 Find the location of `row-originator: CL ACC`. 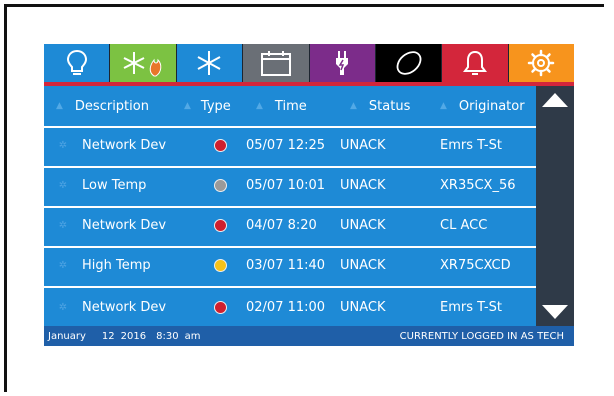

row-originator: CL ACC is located at coordinates (464, 225).